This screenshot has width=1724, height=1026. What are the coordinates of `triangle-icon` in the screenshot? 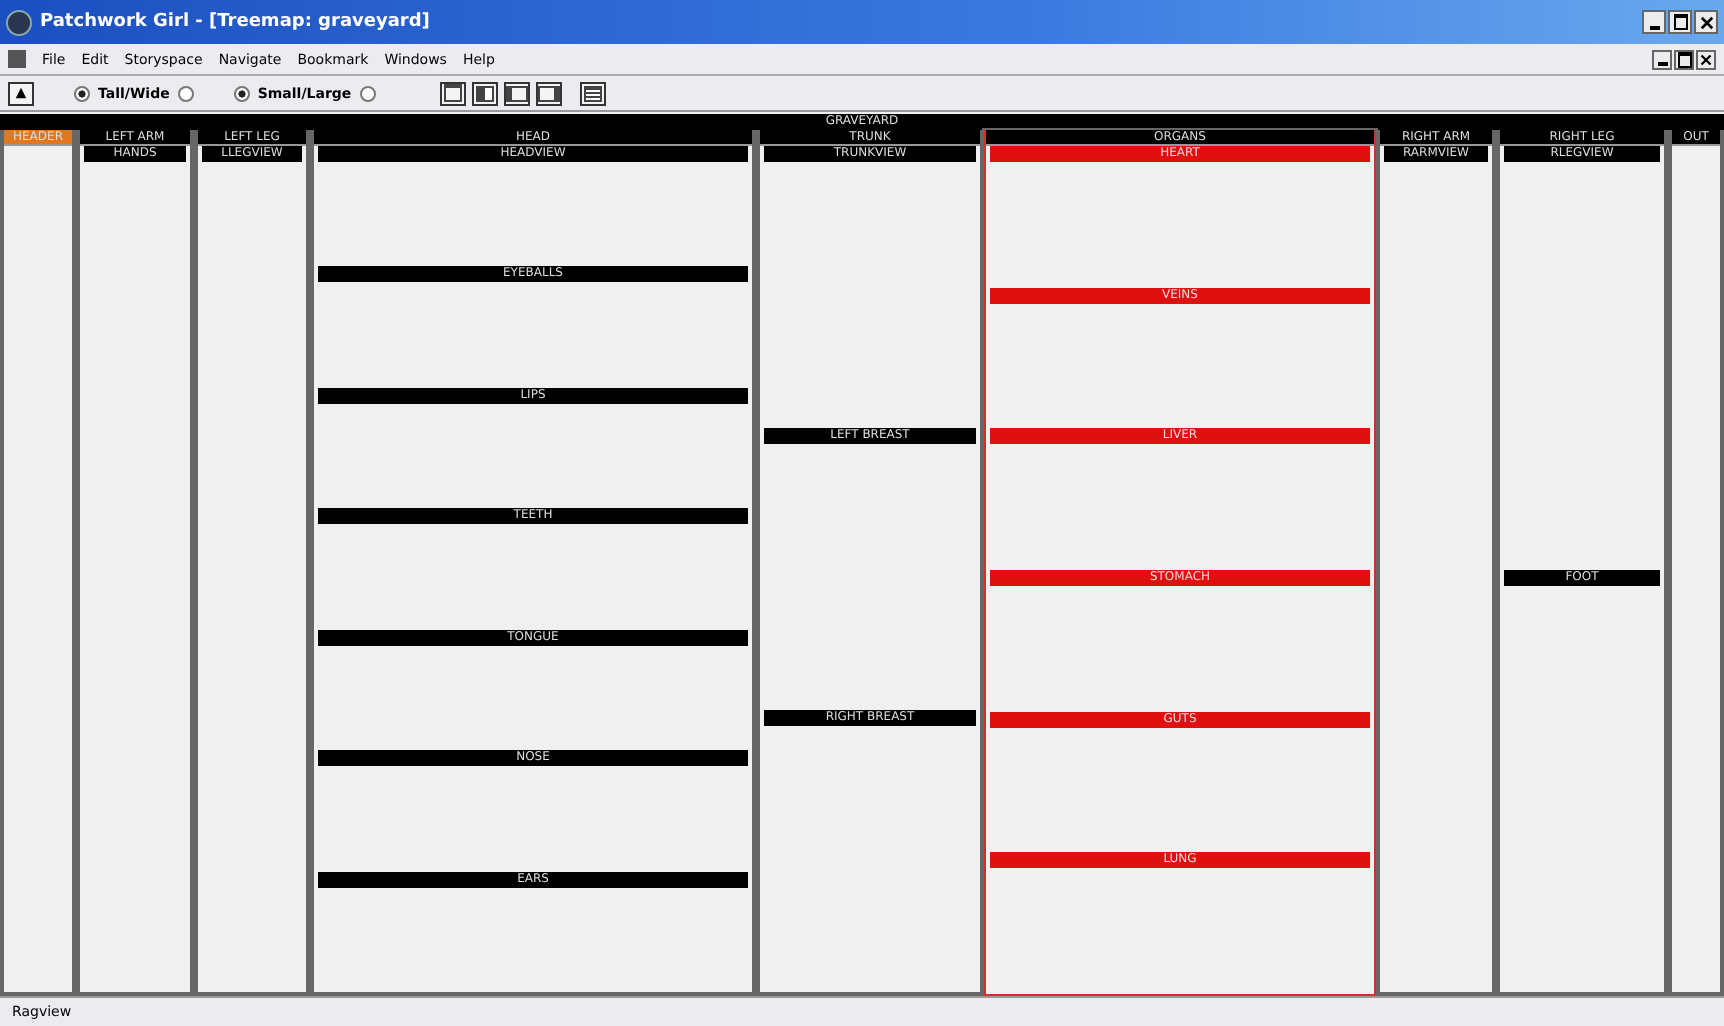 It's located at (21, 93).